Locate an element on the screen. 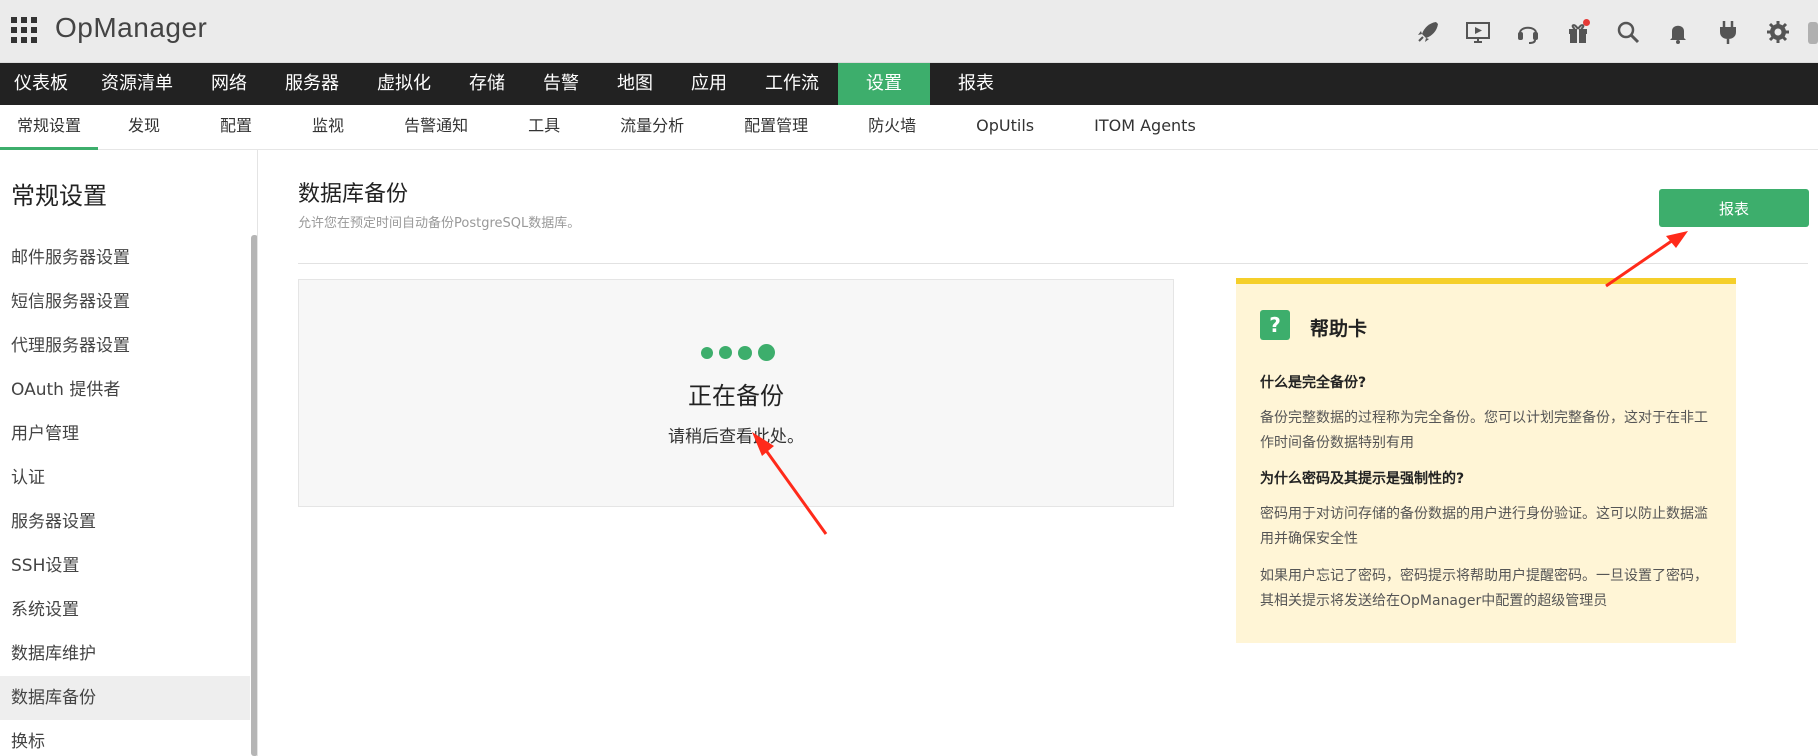  sidebar-item-mail-server: 邮件服务器设置 is located at coordinates (125, 258).